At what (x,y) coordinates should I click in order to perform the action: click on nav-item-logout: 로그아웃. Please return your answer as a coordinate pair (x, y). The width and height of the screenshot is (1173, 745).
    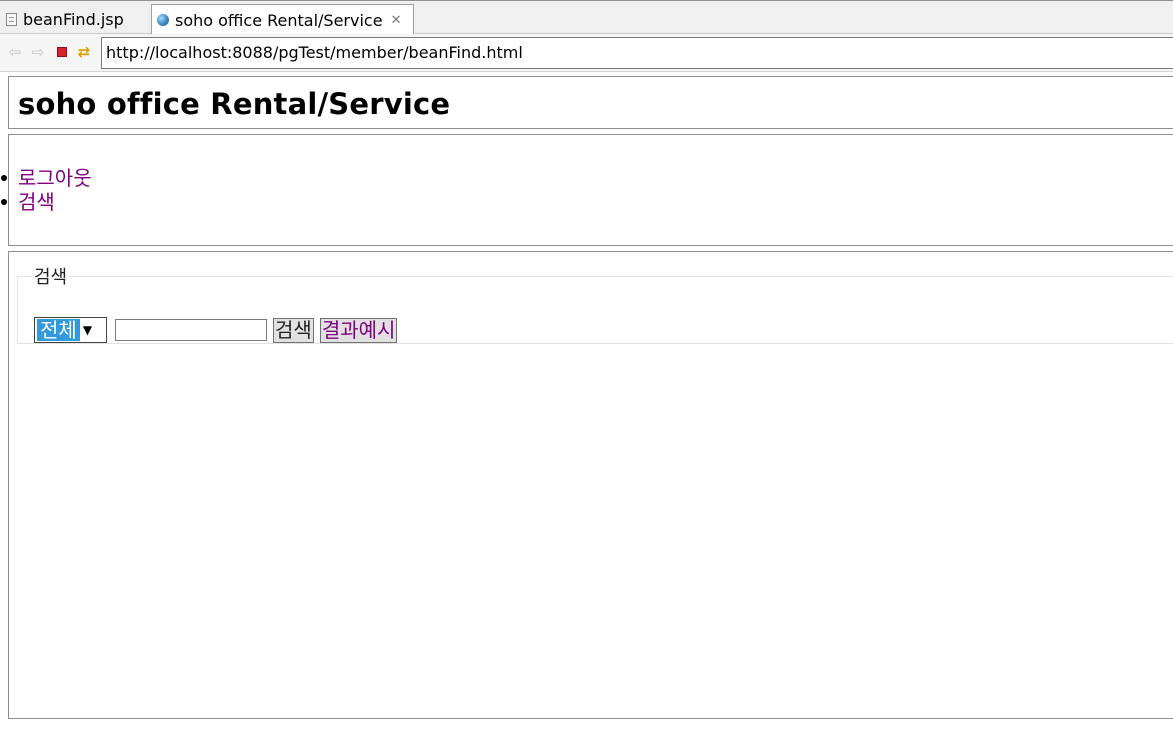
    Looking at the image, I should click on (46, 178).